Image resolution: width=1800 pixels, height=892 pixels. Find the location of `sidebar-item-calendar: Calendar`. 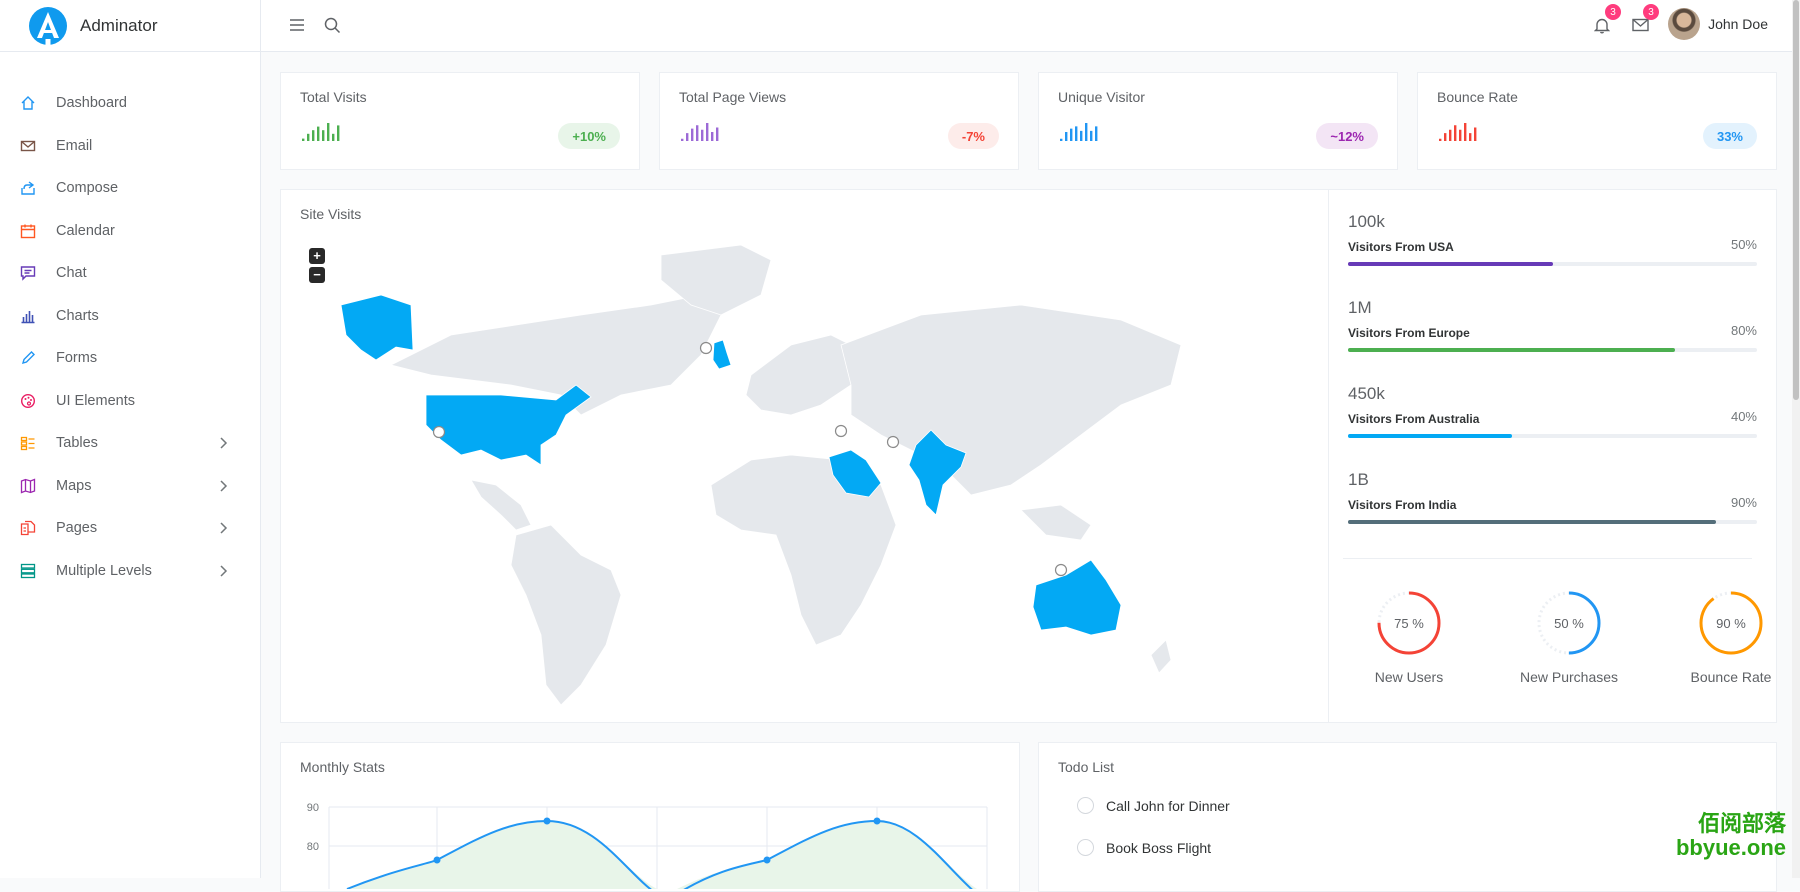

sidebar-item-calendar: Calendar is located at coordinates (130, 231).